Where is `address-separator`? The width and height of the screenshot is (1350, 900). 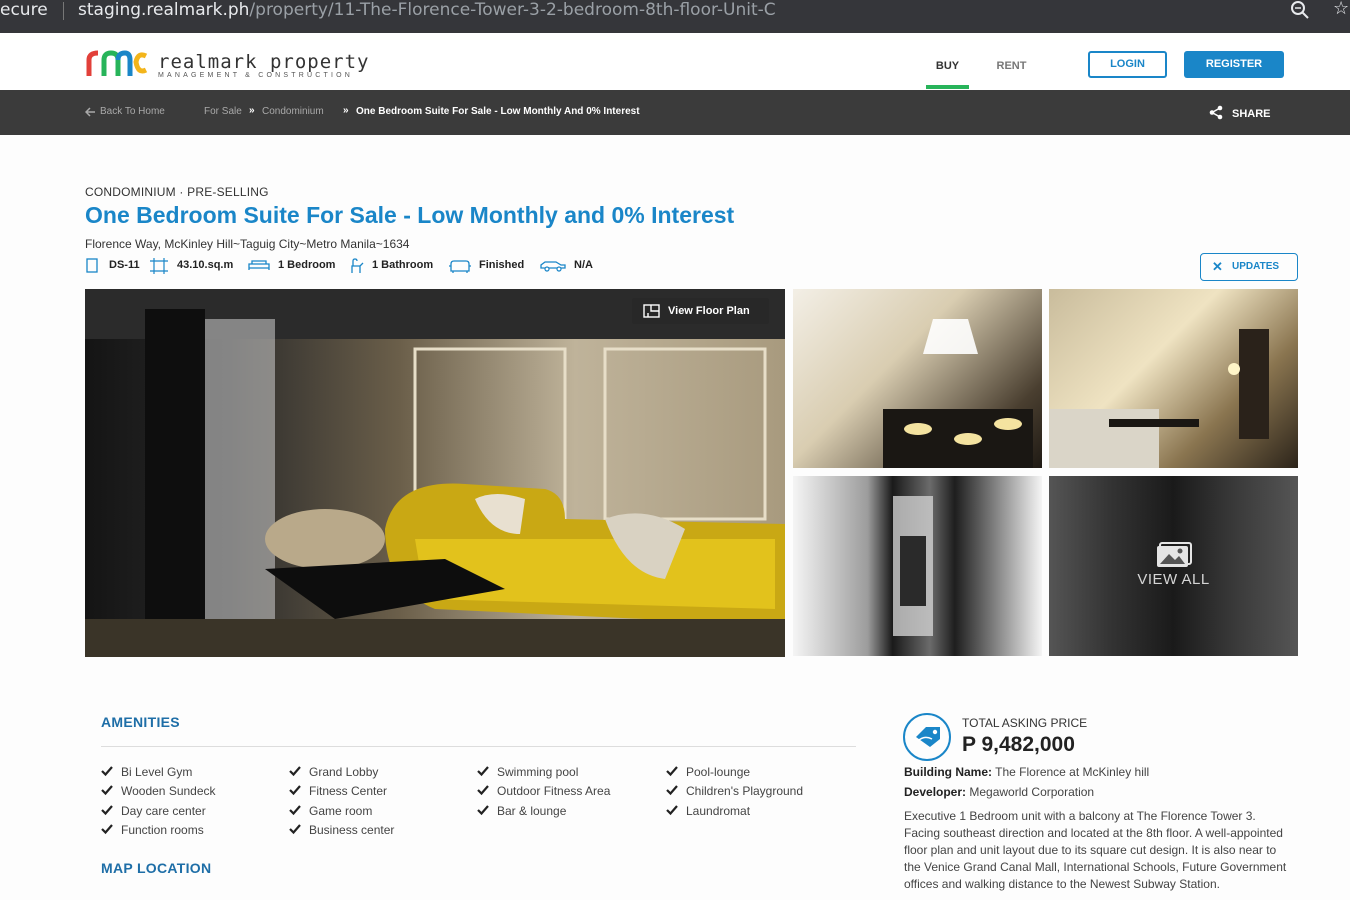 address-separator is located at coordinates (63, 11).